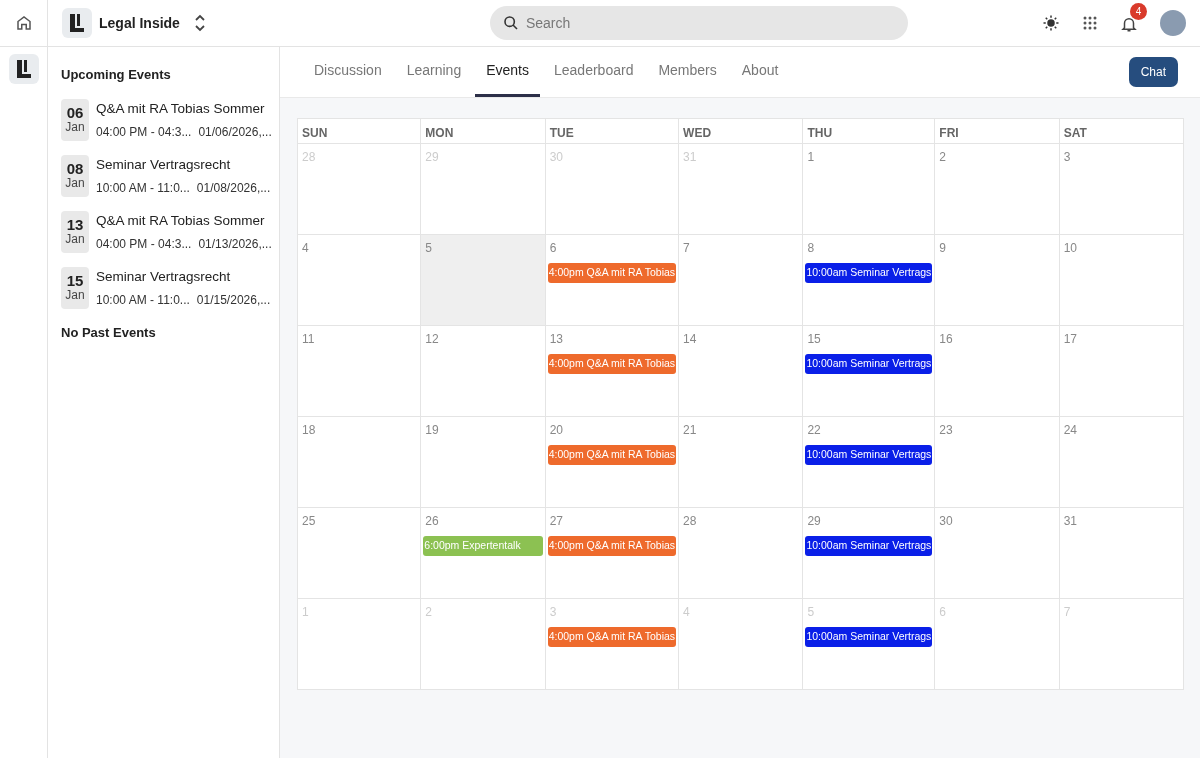  Describe the element at coordinates (428, 248) in the screenshot. I see `day-number: 5` at that location.